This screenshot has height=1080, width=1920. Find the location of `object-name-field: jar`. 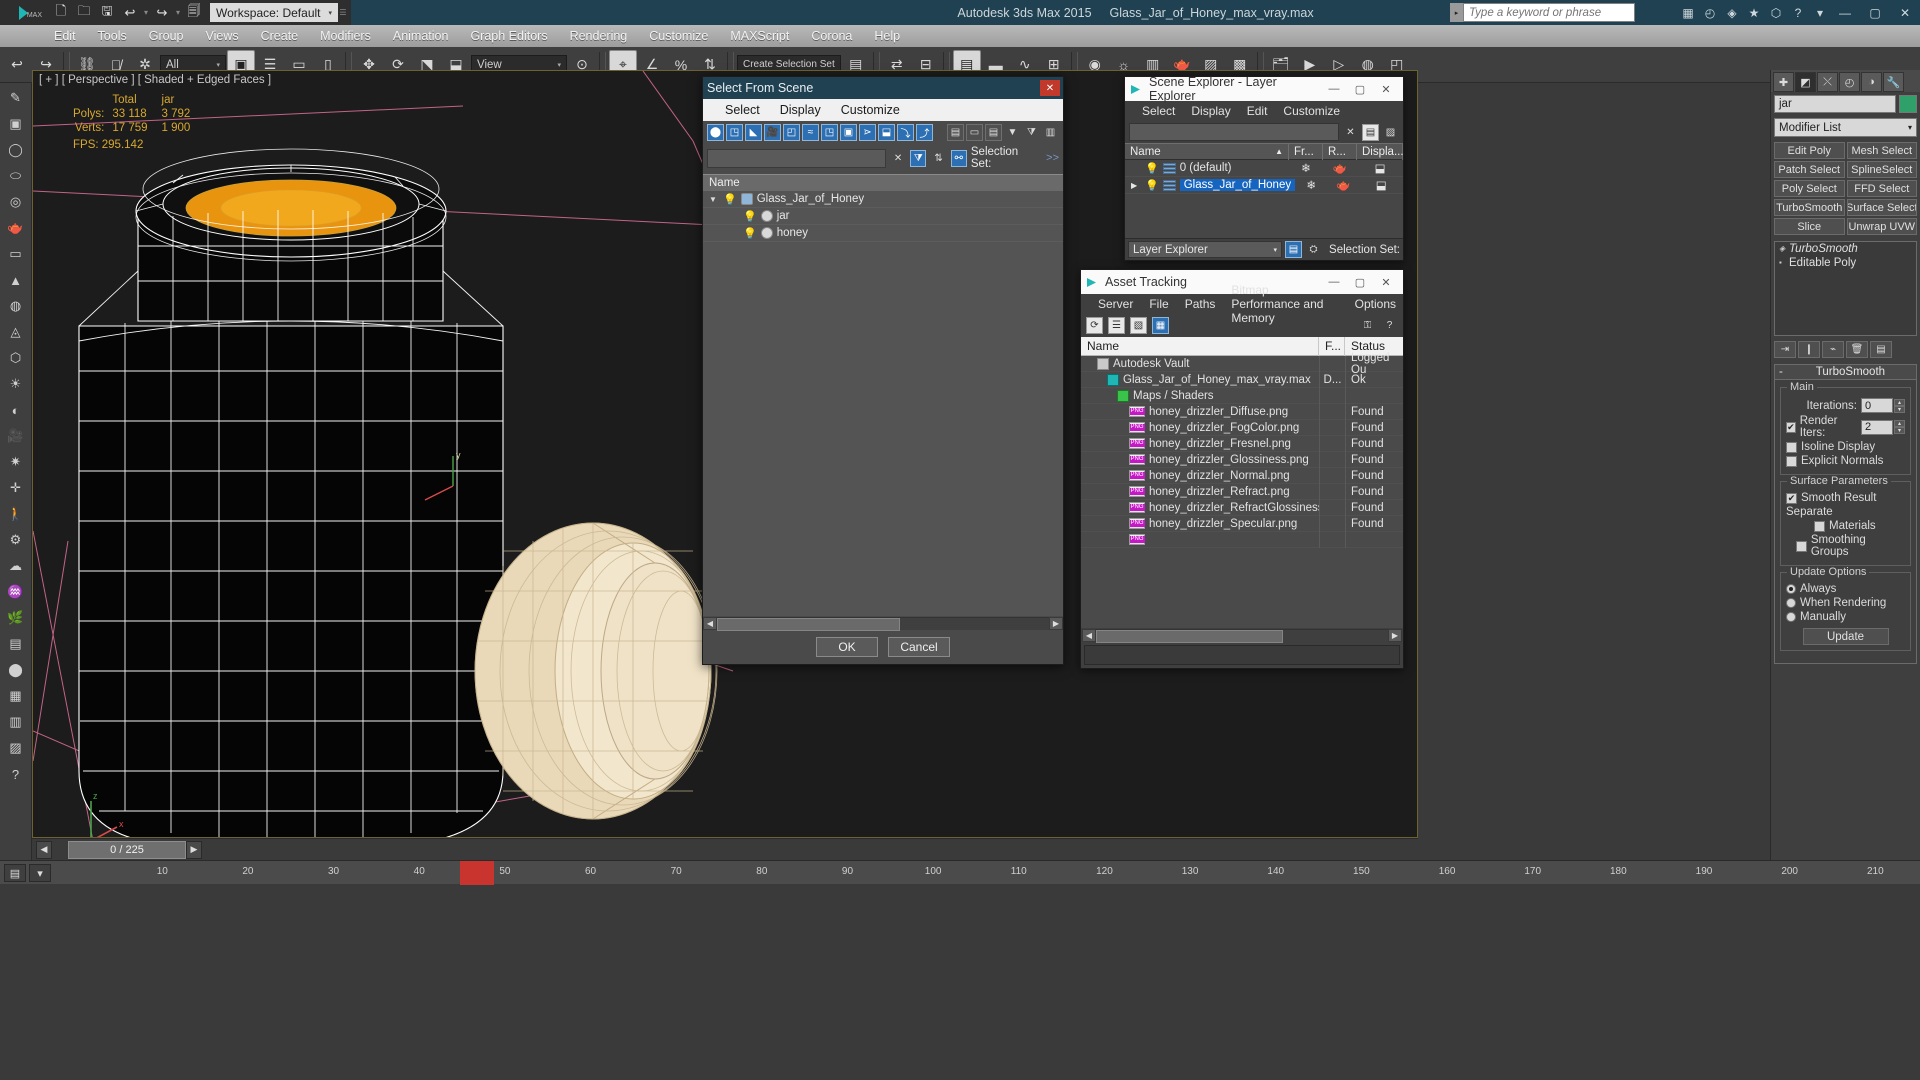

object-name-field: jar is located at coordinates (1835, 104).